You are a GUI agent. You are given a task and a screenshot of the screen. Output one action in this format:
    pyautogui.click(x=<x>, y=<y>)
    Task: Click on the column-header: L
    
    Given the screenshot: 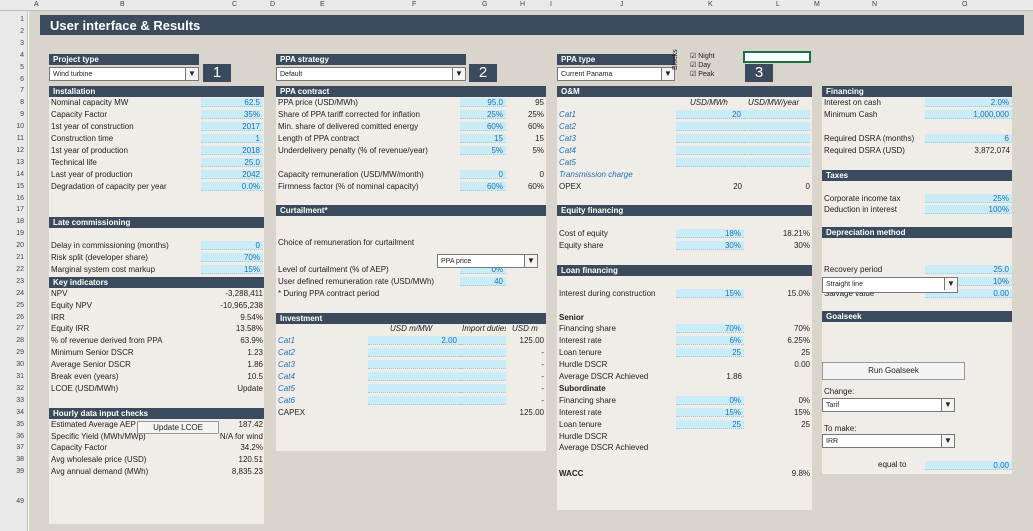 What is the action you would take?
    pyautogui.click(x=778, y=4)
    